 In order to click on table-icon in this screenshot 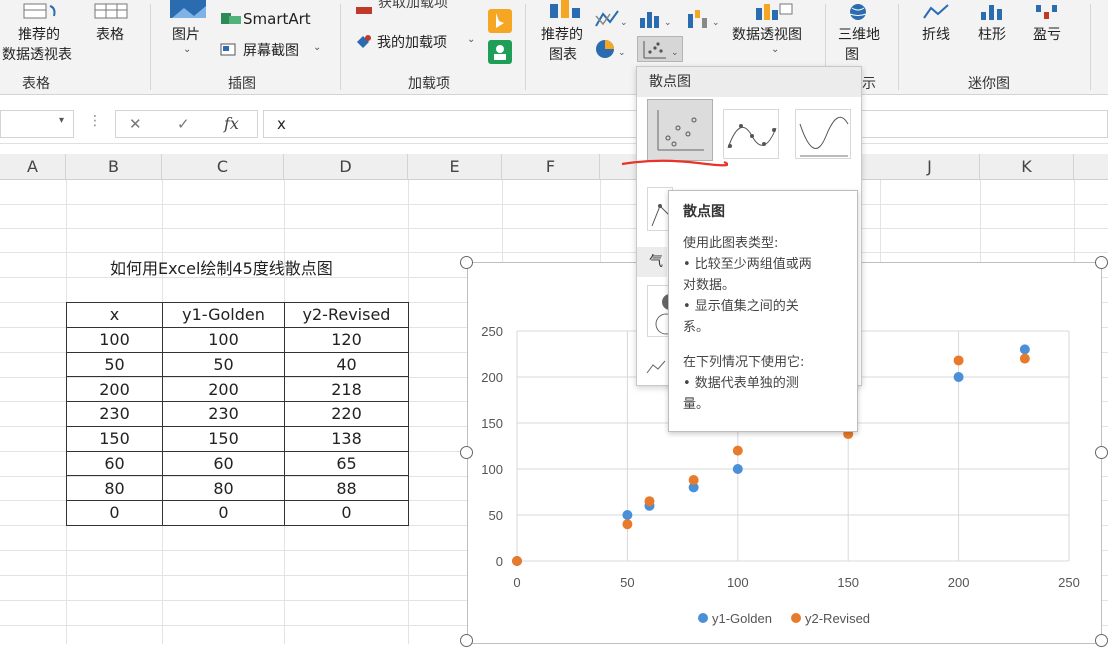, I will do `click(111, 11)`.